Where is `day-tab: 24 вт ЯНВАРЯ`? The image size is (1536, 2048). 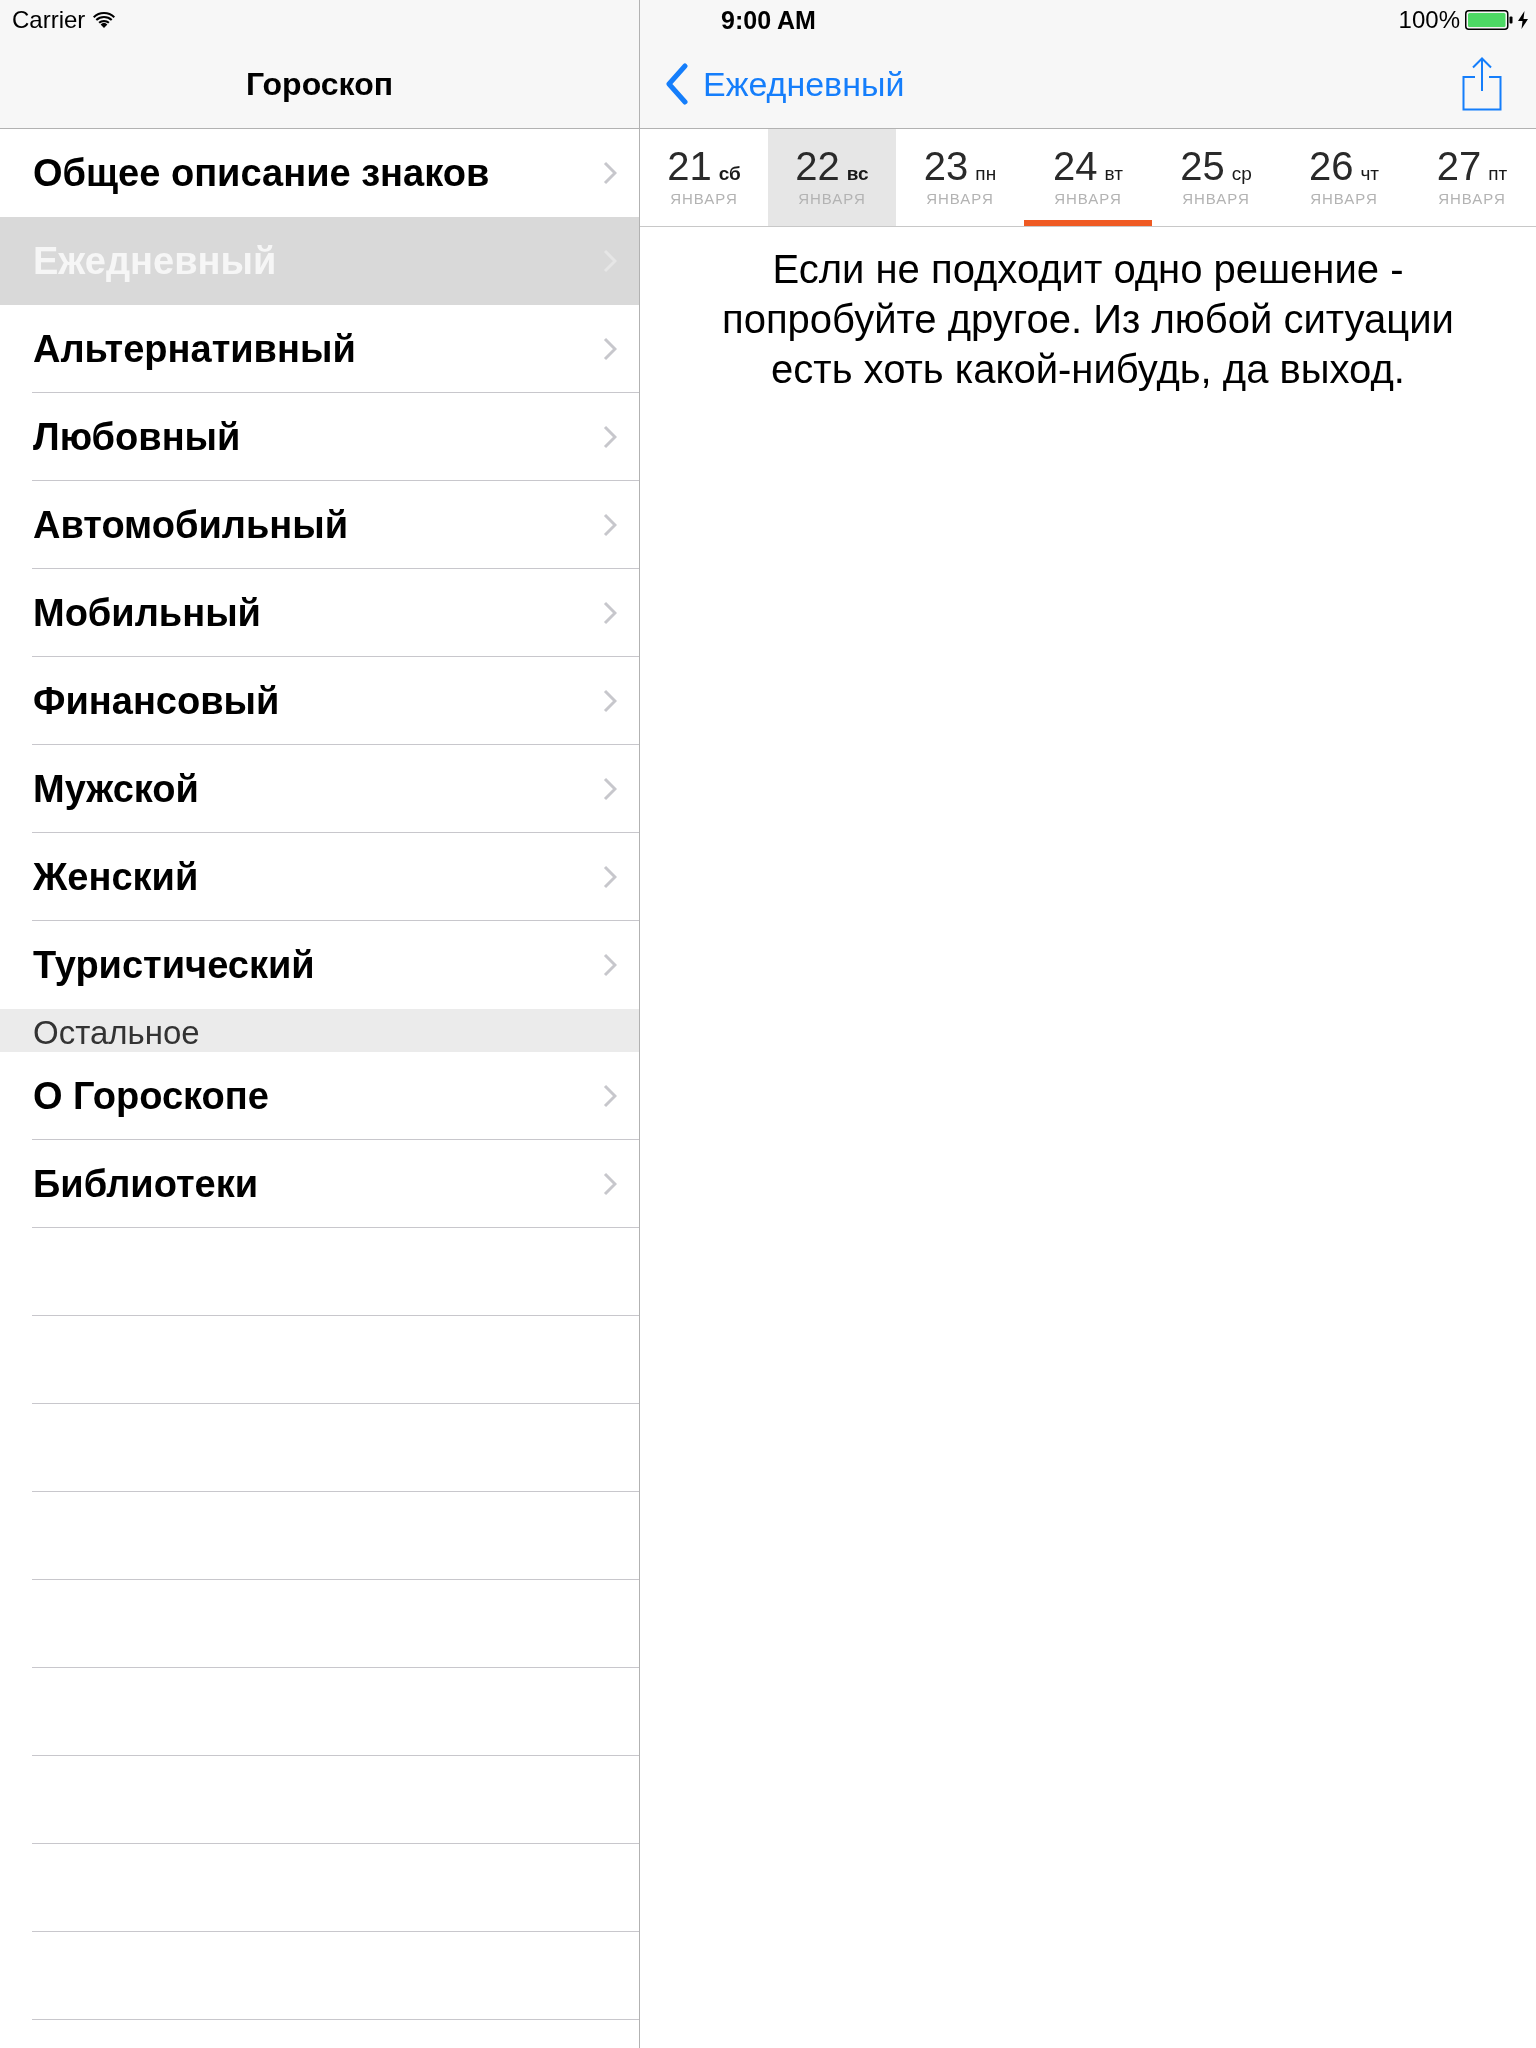
day-tab: 24 вт ЯНВАРЯ is located at coordinates (1088, 177).